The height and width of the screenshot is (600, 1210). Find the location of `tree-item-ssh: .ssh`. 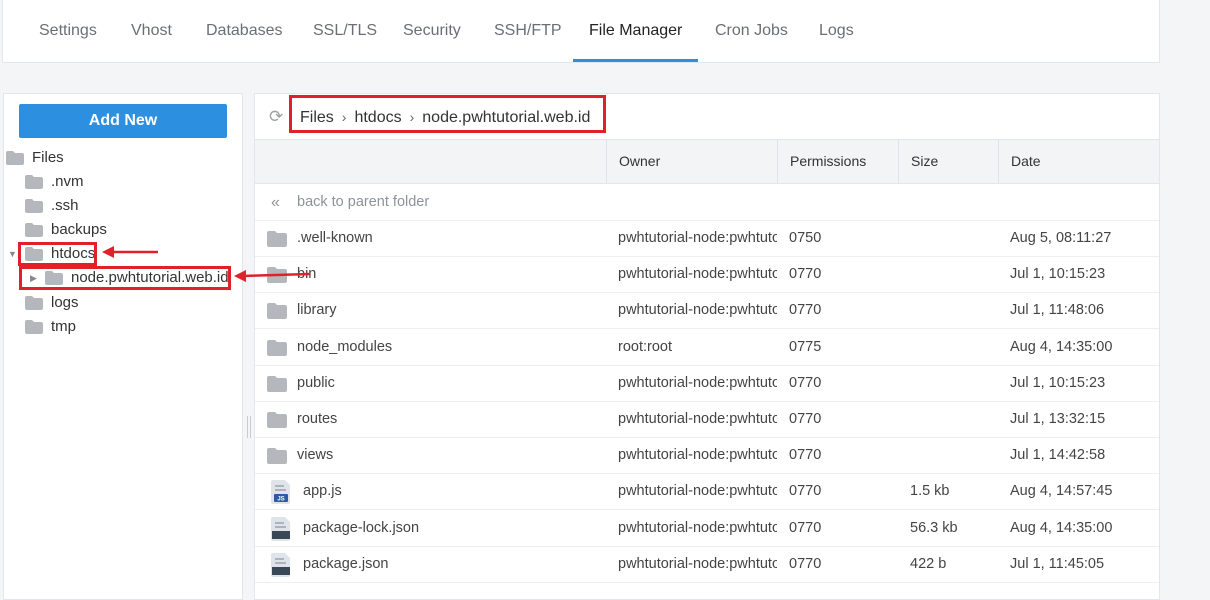

tree-item-ssh: .ssh is located at coordinates (52, 206).